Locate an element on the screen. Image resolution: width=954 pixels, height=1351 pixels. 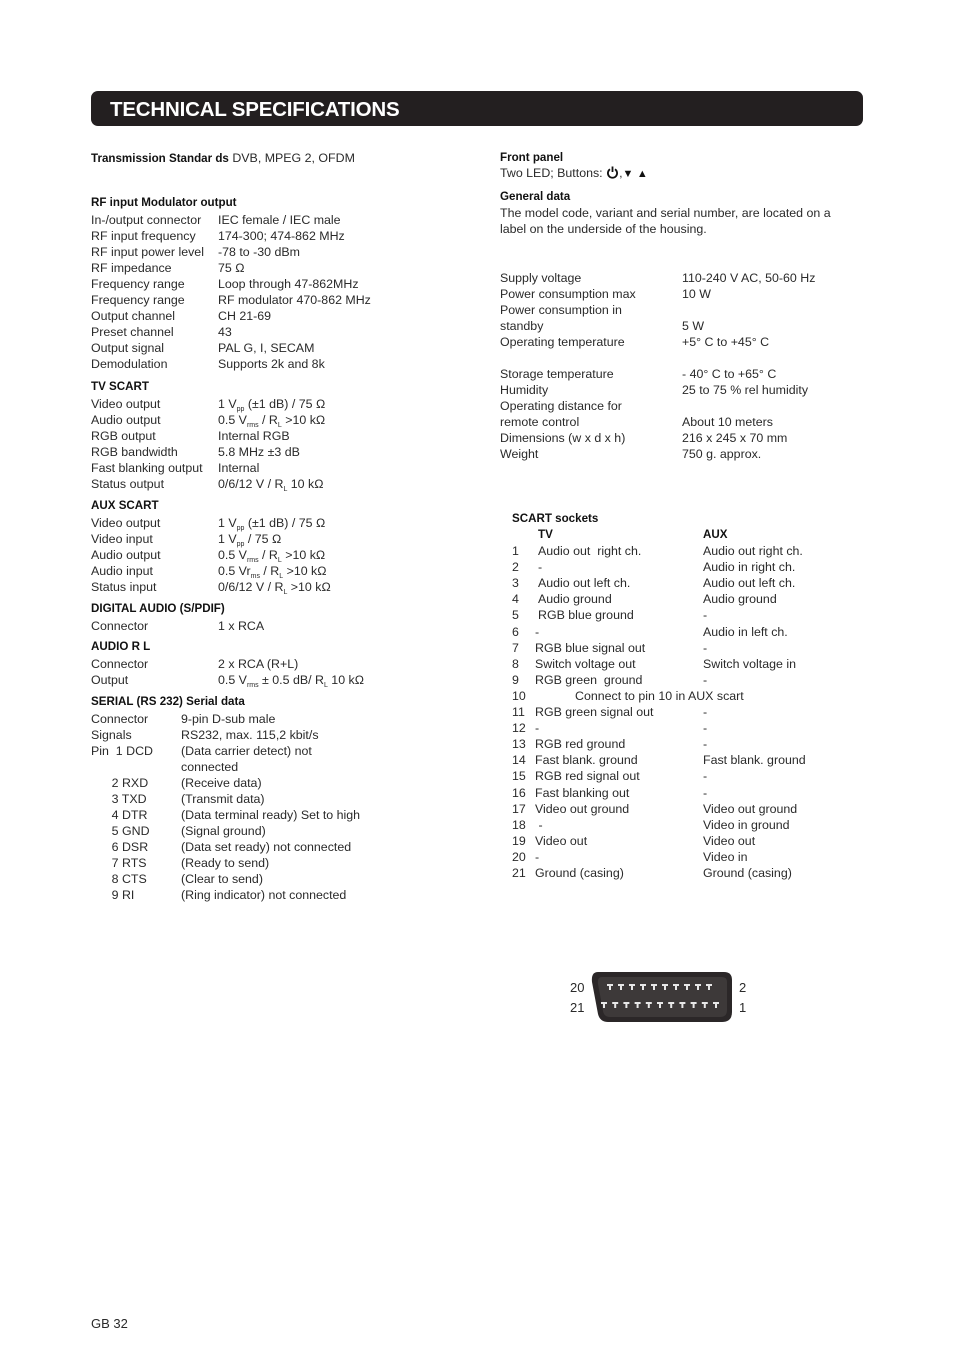
scart-pin-number: 16 is located at coordinates (519, 792).